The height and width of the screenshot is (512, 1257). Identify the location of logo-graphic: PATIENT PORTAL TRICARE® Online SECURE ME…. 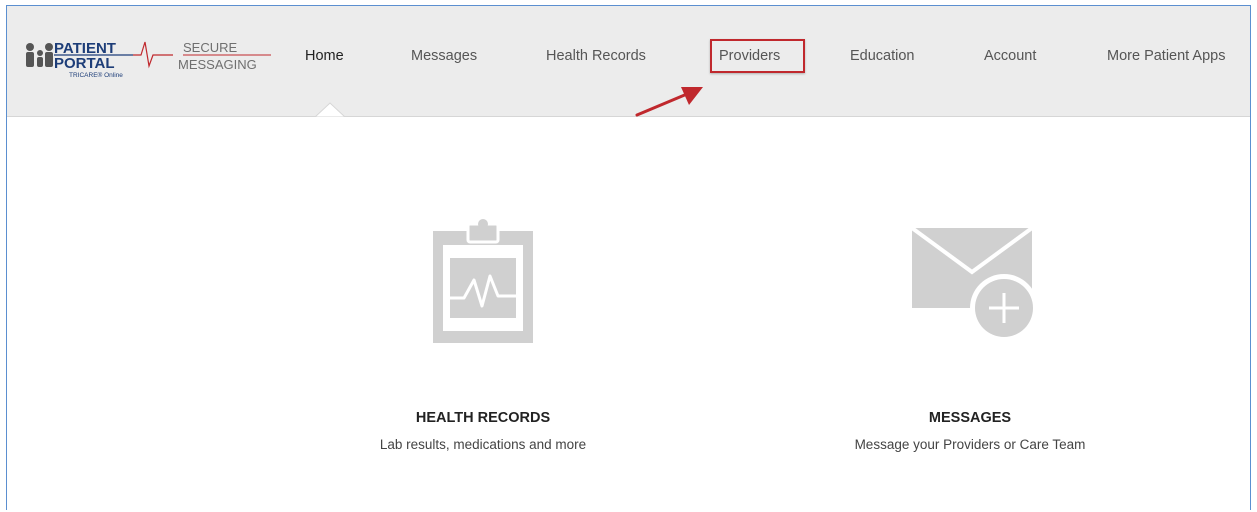
(148, 59).